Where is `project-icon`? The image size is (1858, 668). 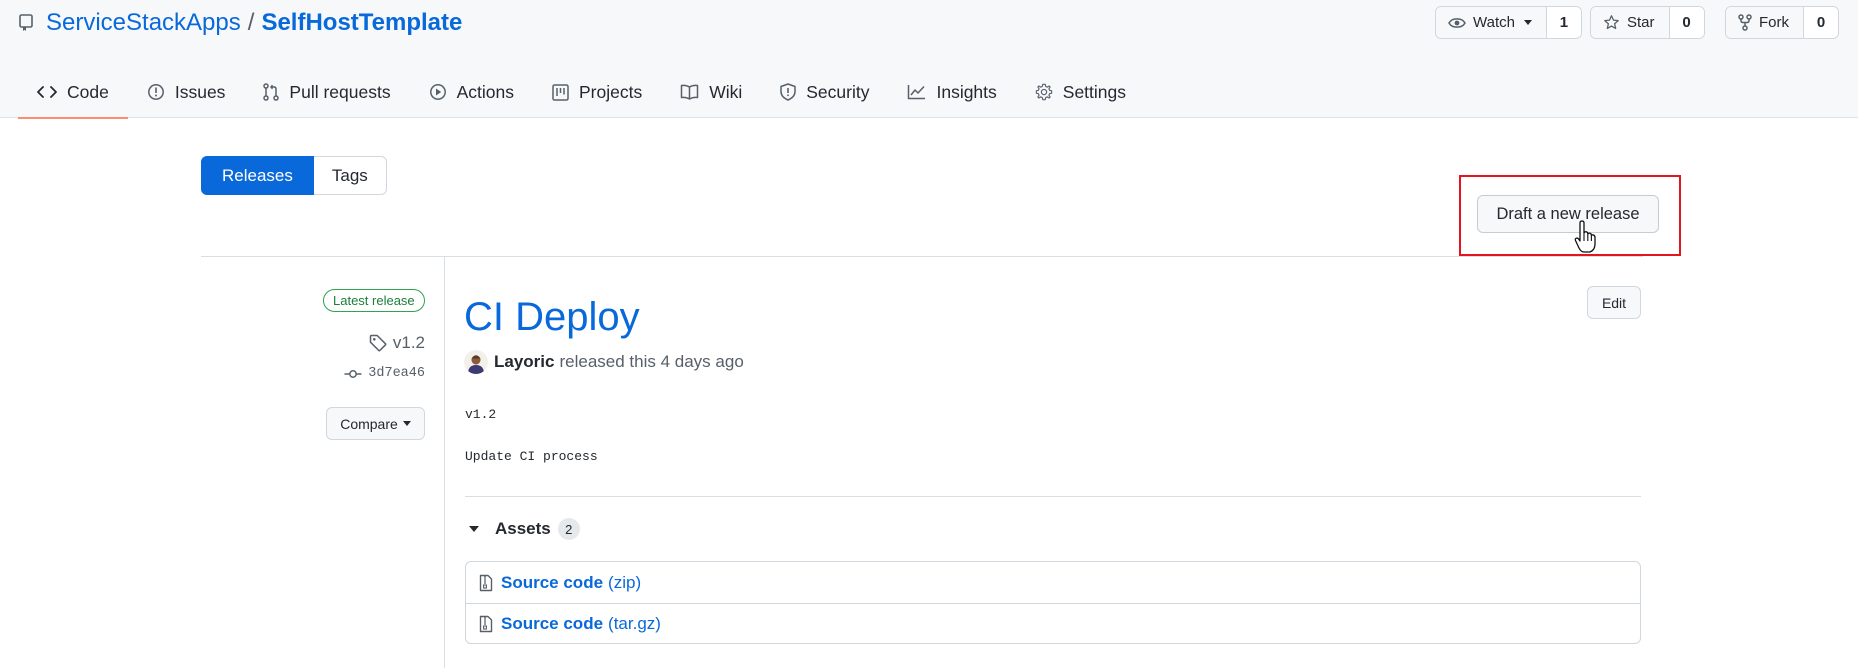 project-icon is located at coordinates (560, 92).